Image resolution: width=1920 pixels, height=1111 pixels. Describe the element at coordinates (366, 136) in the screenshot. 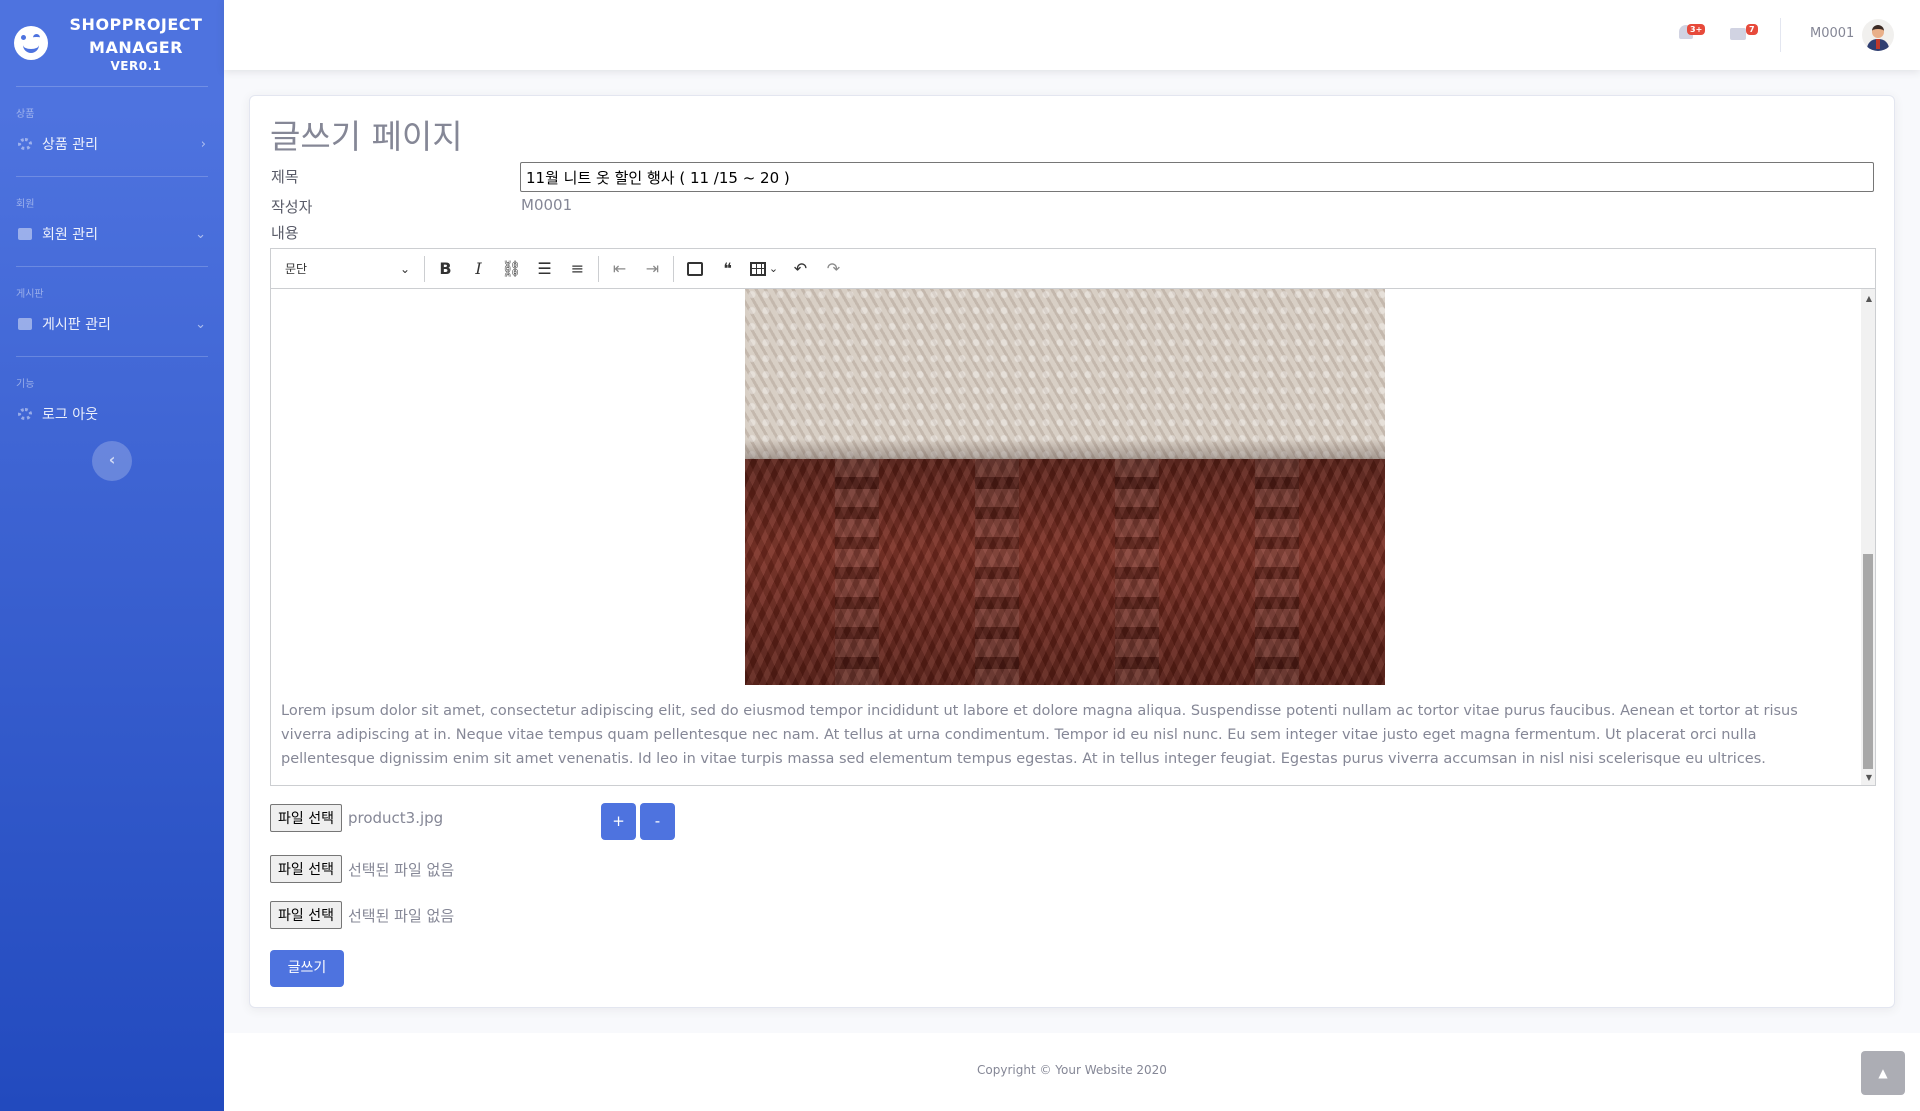

I see `page-title: 글쓰기 페이지` at that location.